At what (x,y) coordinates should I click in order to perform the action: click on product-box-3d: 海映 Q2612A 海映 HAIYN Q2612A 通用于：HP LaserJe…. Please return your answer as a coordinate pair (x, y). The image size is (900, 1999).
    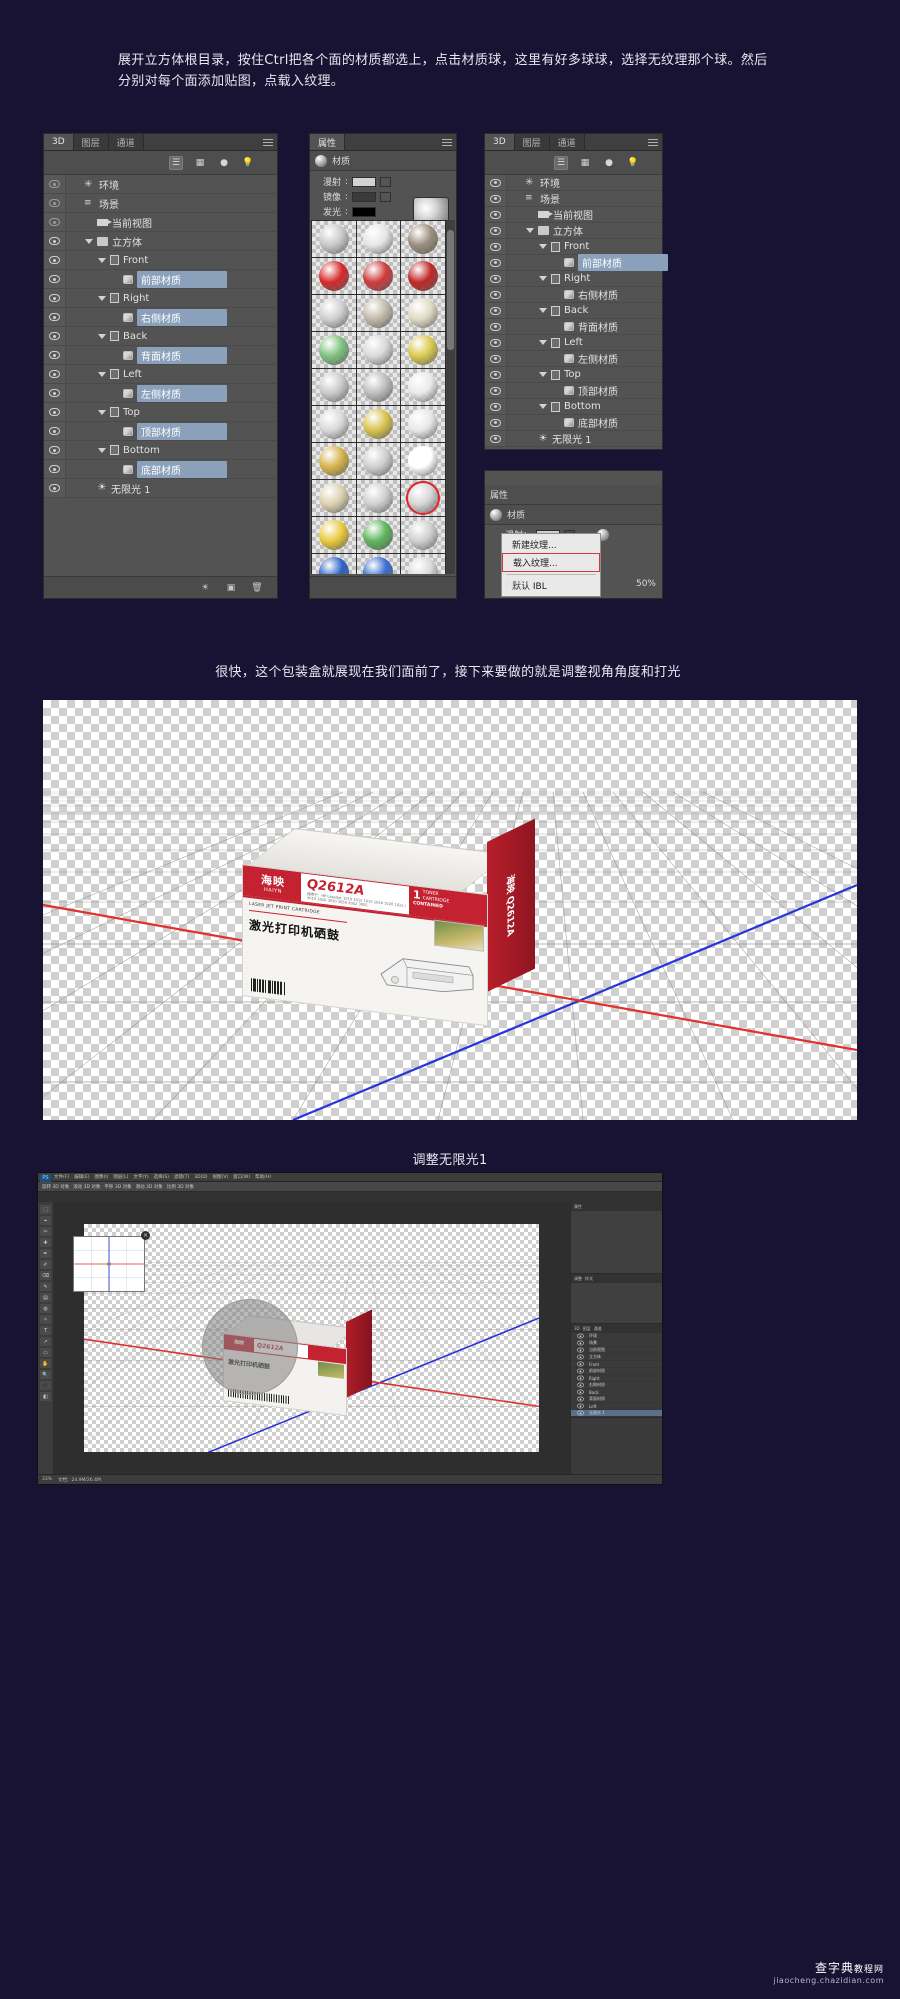
    Looking at the image, I should click on (388, 922).